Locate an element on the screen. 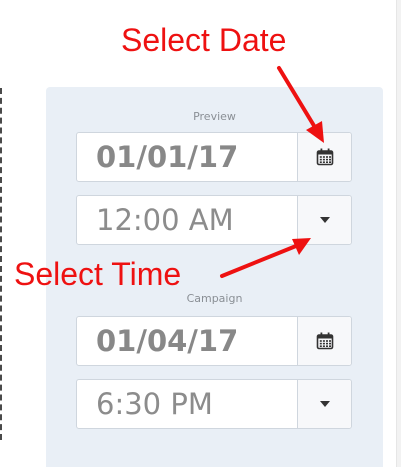  campaign-time-field: 6:30 PM is located at coordinates (214, 404).